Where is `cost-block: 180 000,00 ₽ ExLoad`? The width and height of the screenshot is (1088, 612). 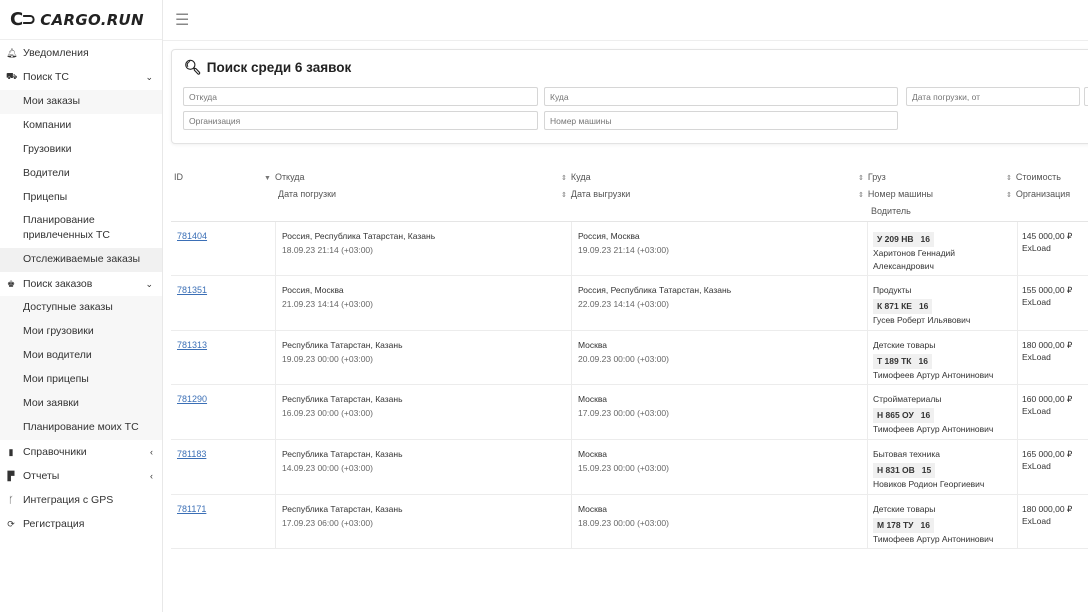
cost-block: 180 000,00 ₽ ExLoad is located at coordinates (1047, 515).